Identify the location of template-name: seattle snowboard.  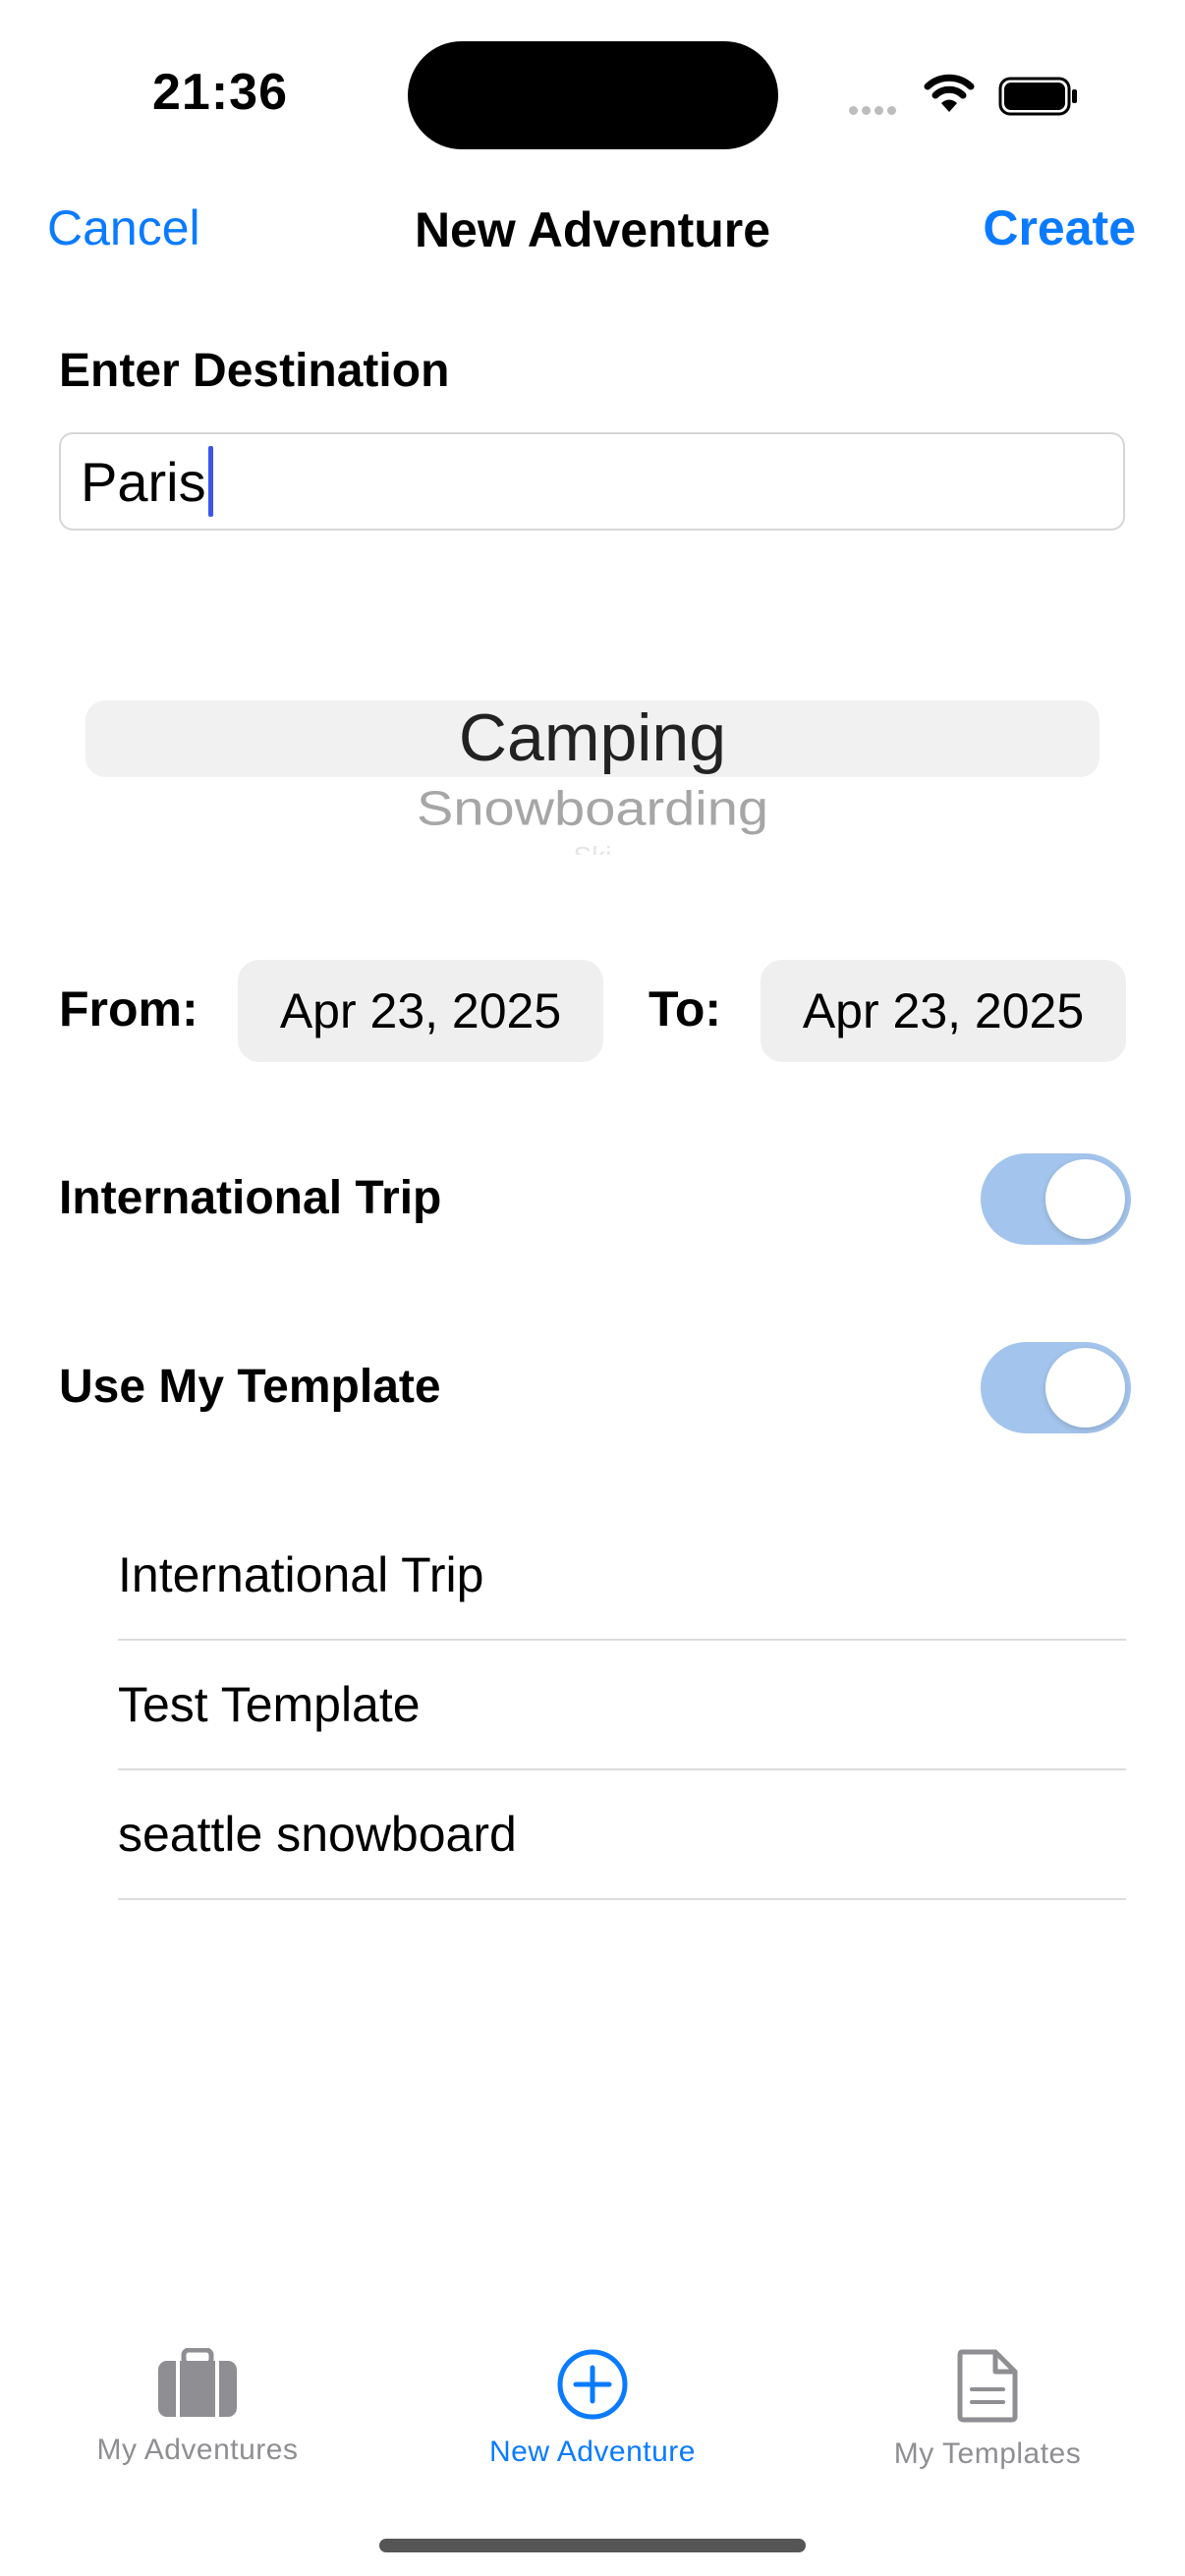
(318, 1834).